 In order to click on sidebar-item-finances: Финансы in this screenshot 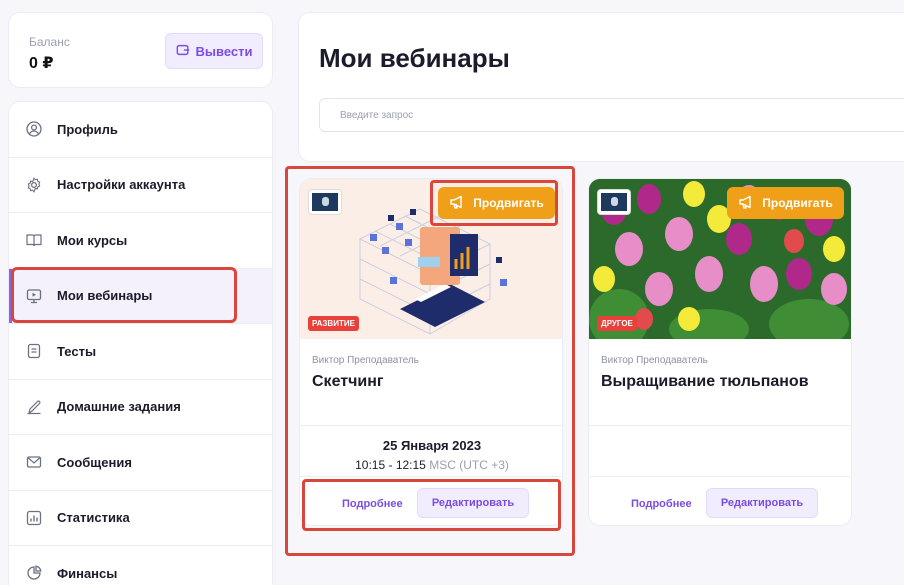, I will do `click(140, 565)`.